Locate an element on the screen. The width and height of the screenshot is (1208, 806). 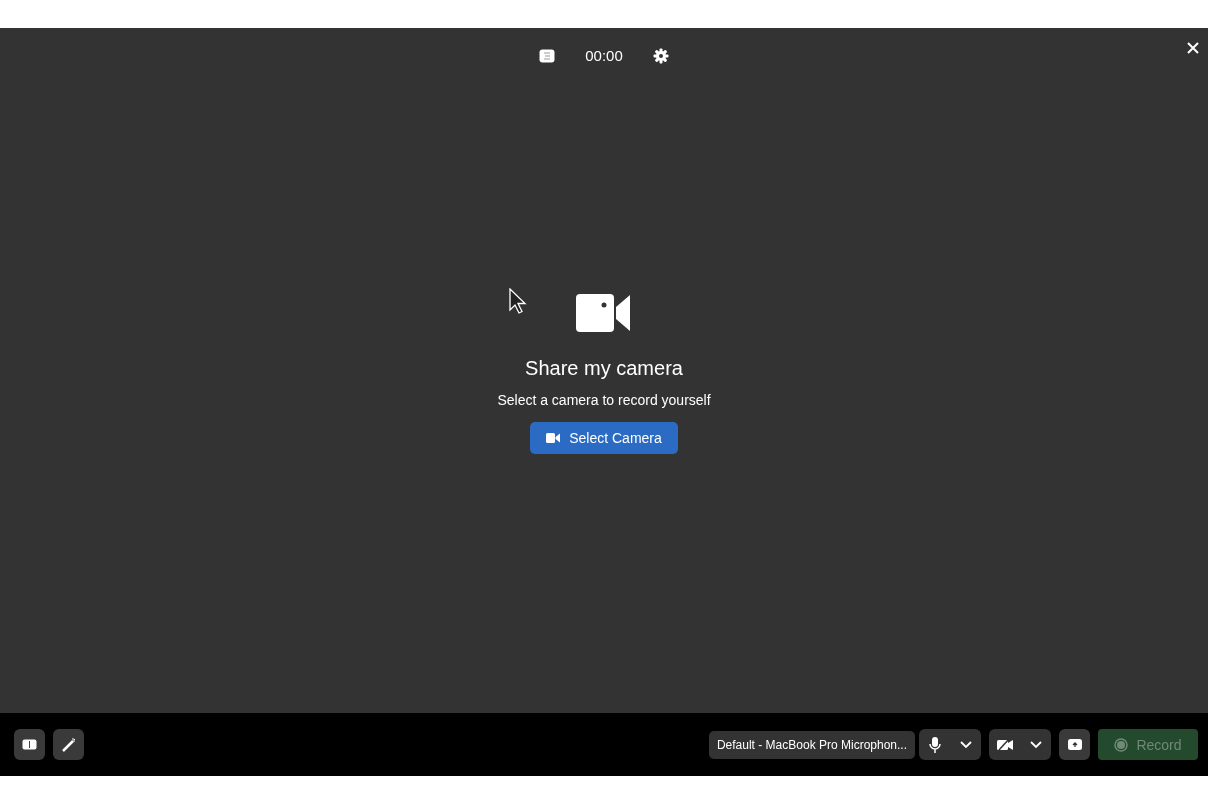
notes-icon is located at coordinates (547, 55).